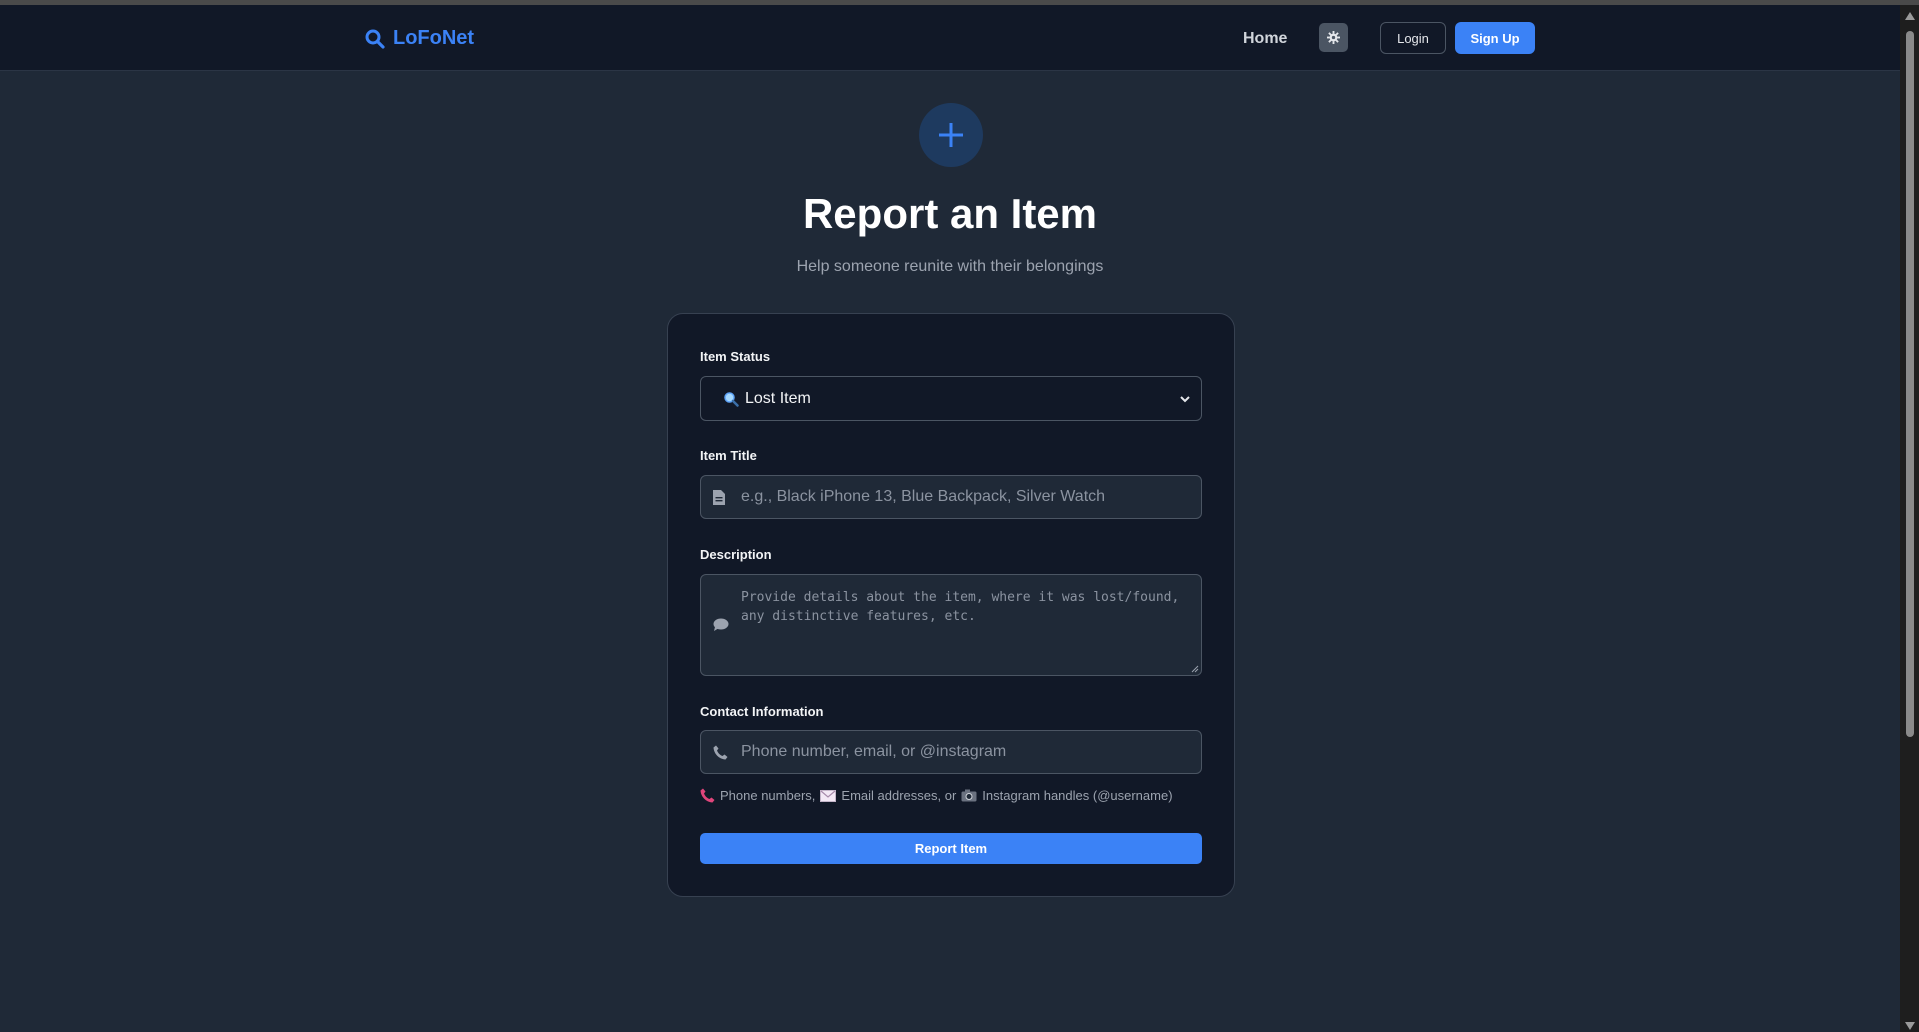 Image resolution: width=1919 pixels, height=1032 pixels. What do you see at coordinates (768, 795) in the screenshot?
I see `hint-phone-text: Phone numbers,` at bounding box center [768, 795].